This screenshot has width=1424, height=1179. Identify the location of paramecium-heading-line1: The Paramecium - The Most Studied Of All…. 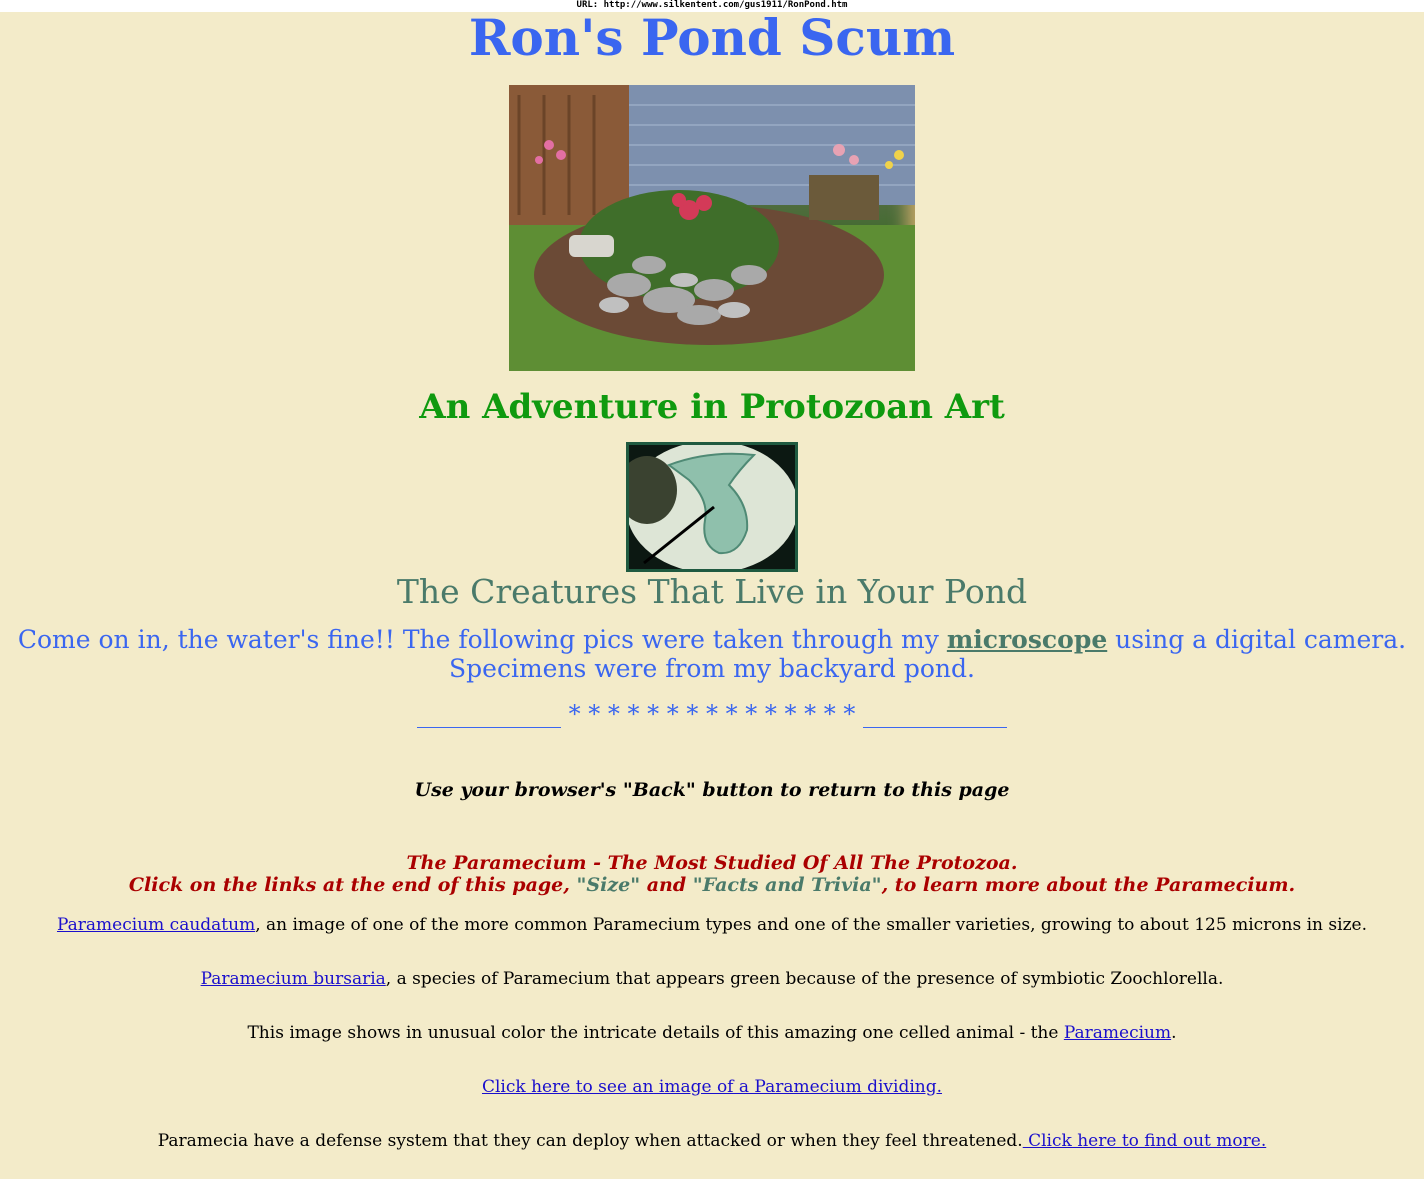
(712, 863).